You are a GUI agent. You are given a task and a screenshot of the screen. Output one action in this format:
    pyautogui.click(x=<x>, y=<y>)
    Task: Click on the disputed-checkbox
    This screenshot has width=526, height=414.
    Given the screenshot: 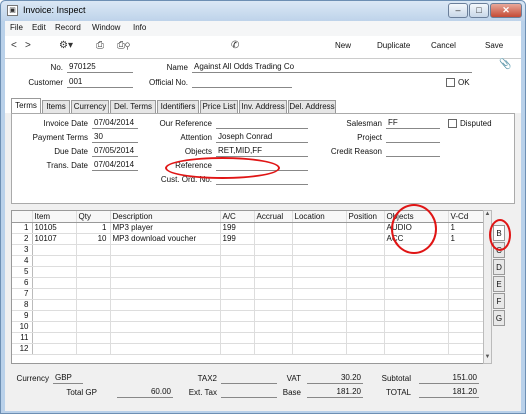 What is the action you would take?
    pyautogui.click(x=452, y=123)
    